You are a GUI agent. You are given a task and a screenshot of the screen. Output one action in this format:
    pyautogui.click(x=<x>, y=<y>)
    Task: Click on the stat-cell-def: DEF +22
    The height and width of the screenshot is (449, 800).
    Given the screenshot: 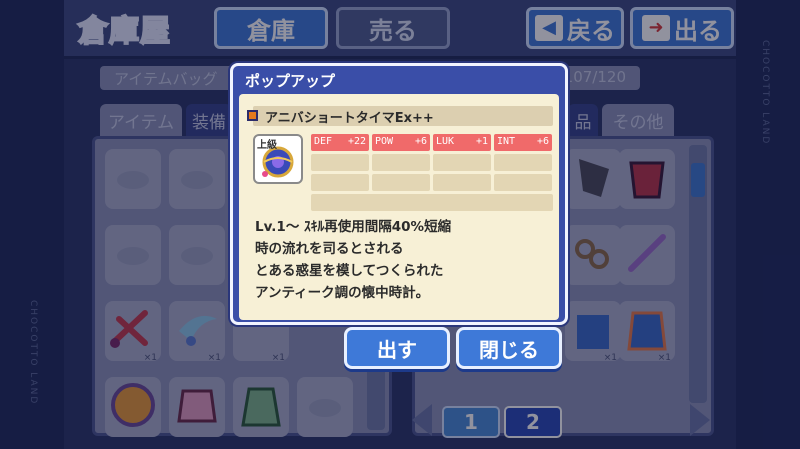 What is the action you would take?
    pyautogui.click(x=340, y=142)
    